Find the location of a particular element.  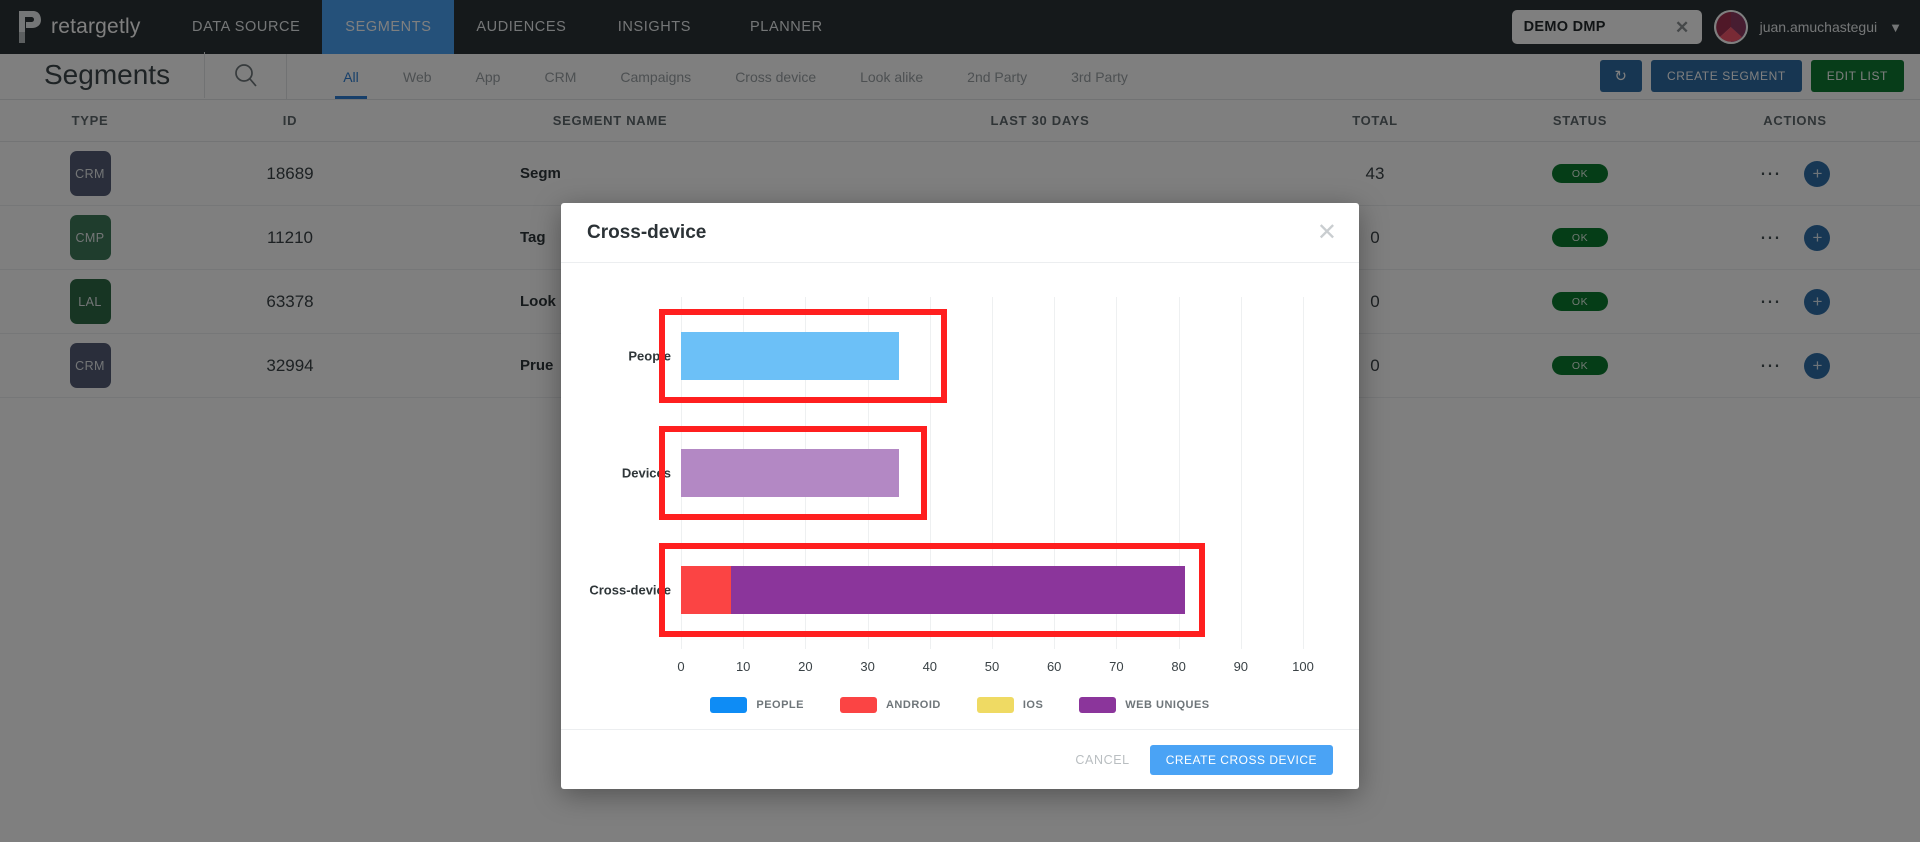

chart-x-tick-label: 90 is located at coordinates (1241, 666).